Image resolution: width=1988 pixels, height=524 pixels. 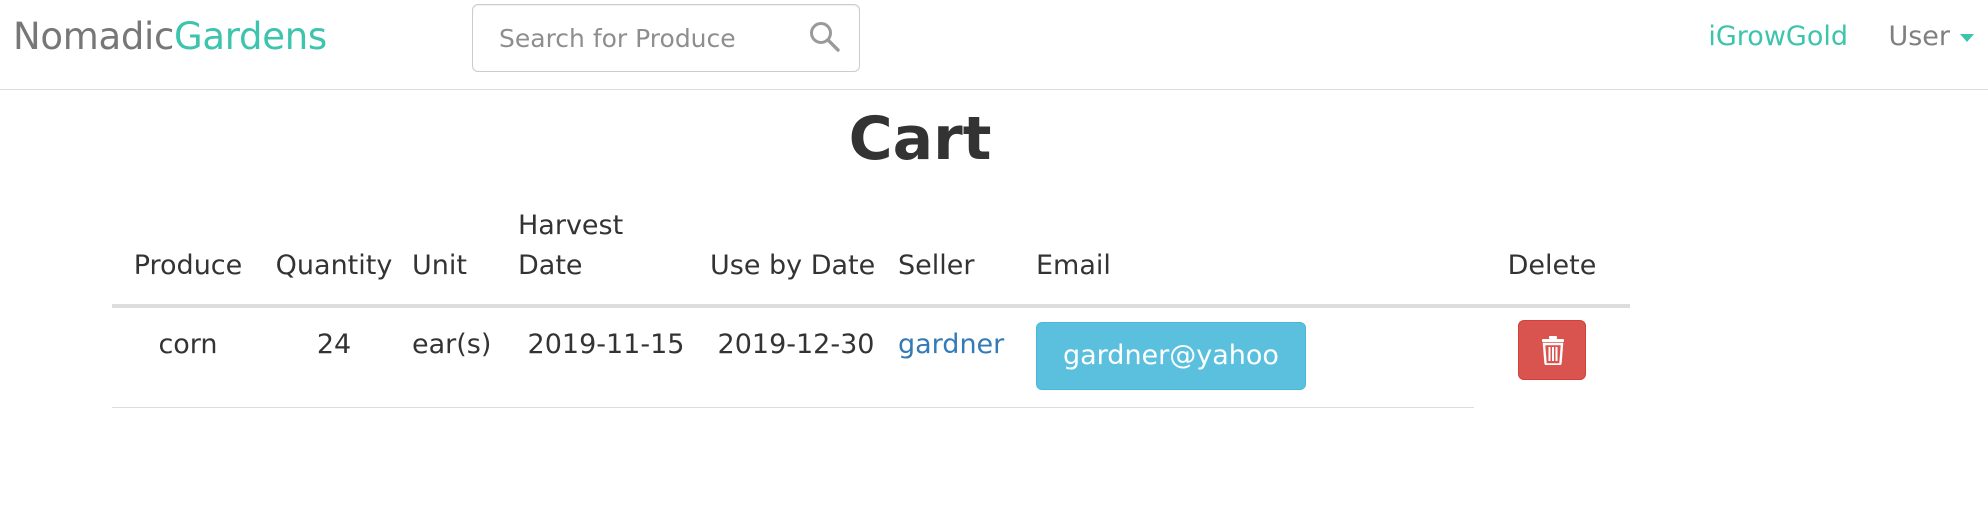 I want to click on search-icon, so click(x=825, y=37).